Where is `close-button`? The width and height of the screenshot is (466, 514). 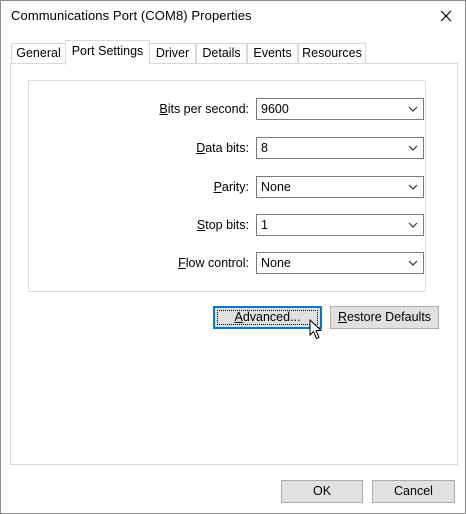 close-button is located at coordinates (446, 16).